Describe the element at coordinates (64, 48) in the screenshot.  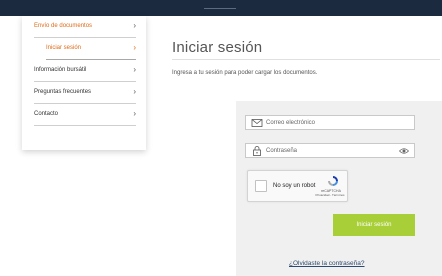
I see `sidebar-item-label: Iniciar sesión` at that location.